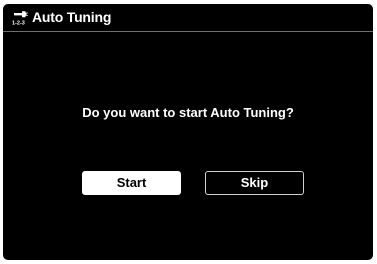  Describe the element at coordinates (131, 183) in the screenshot. I see `start-button: Start` at that location.